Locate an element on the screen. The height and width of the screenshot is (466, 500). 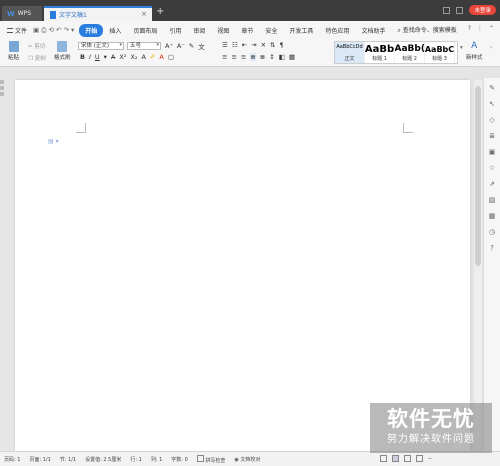
help-circle-icon: ? is located at coordinates (492, 248).